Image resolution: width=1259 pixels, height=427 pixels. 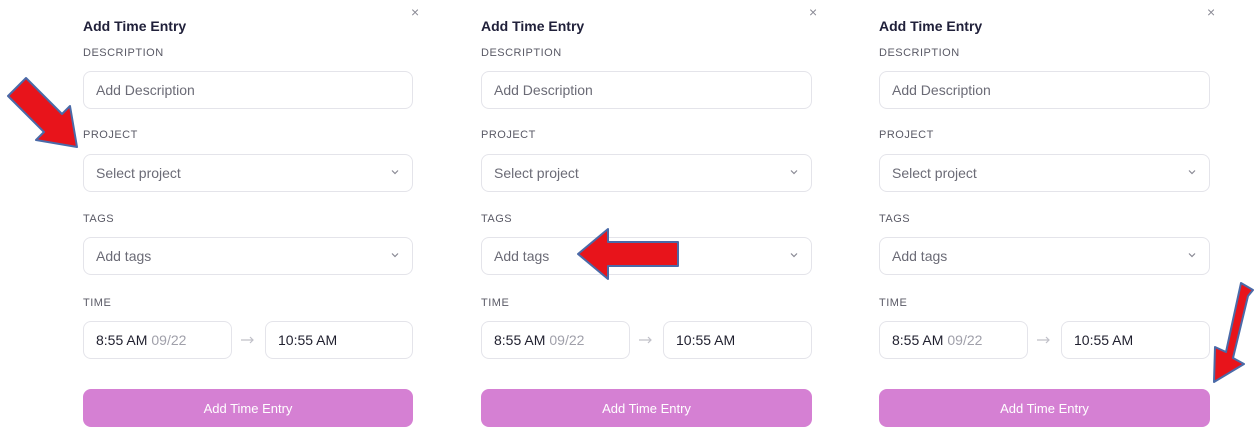 I want to click on annotation-arrow-left, so click(x=628, y=254).